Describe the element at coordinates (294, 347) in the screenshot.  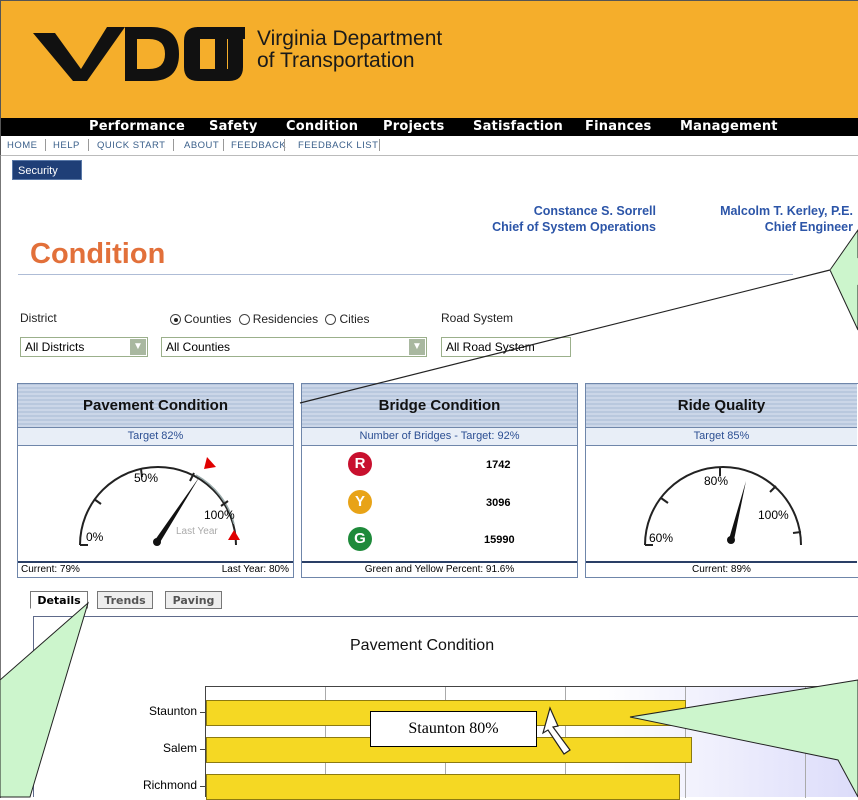
I see `county-select: All Counties ▼` at that location.